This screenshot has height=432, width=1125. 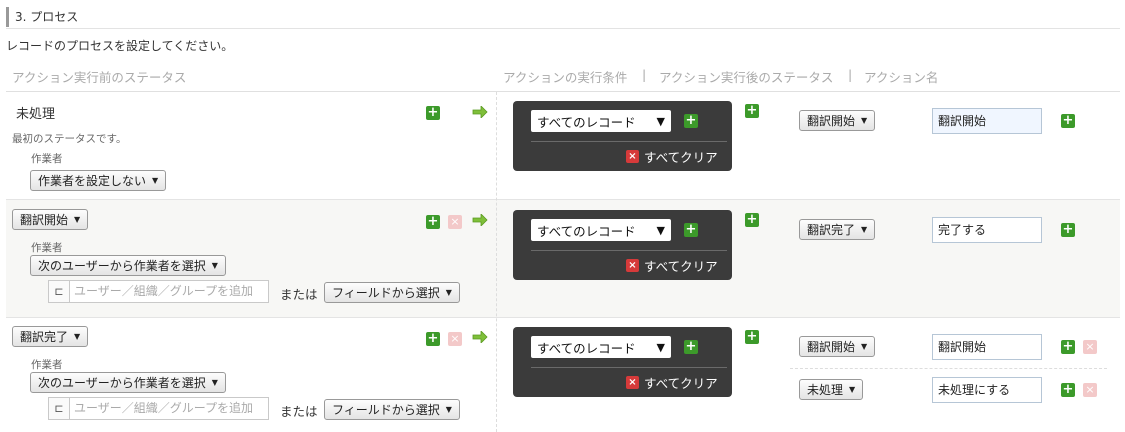 I want to click on action-name-input: 未処理にする, so click(x=987, y=390).